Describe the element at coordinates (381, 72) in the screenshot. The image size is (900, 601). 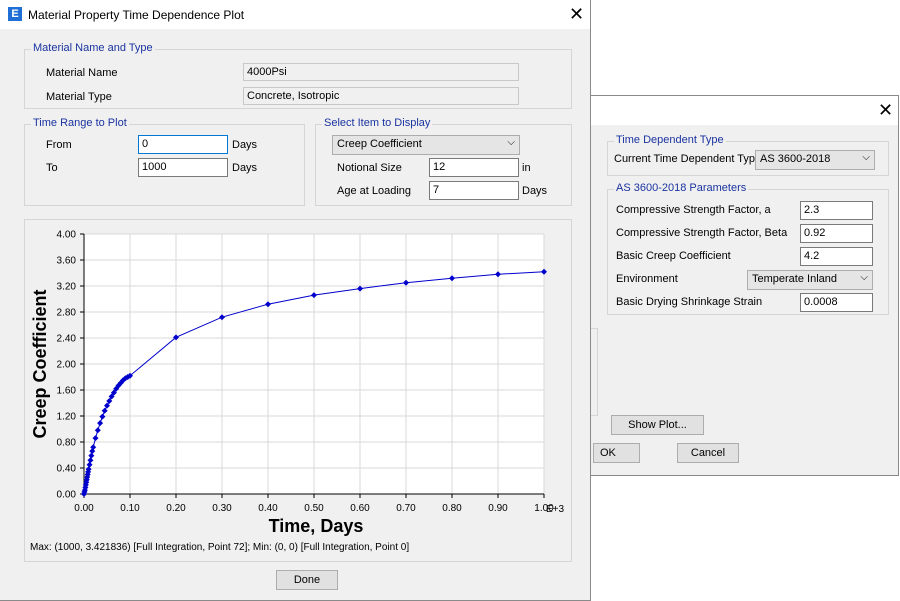
I see `material-name-value: 4000Psi` at that location.